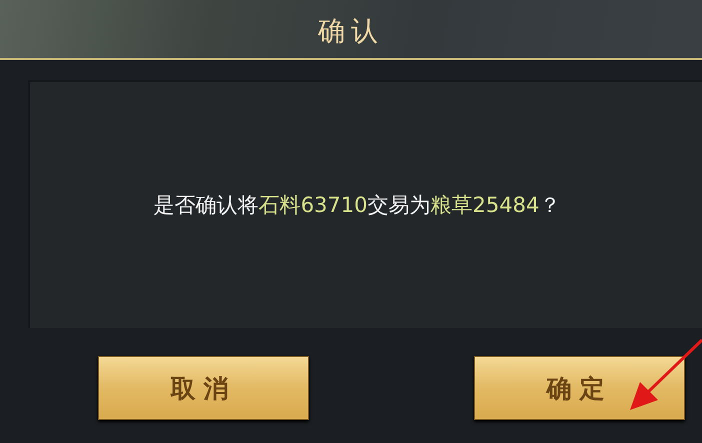 This screenshot has width=702, height=443. Describe the element at coordinates (358, 205) in the screenshot. I see `confirm-message: 是否确认将石料63710交易为粮草25484？` at that location.